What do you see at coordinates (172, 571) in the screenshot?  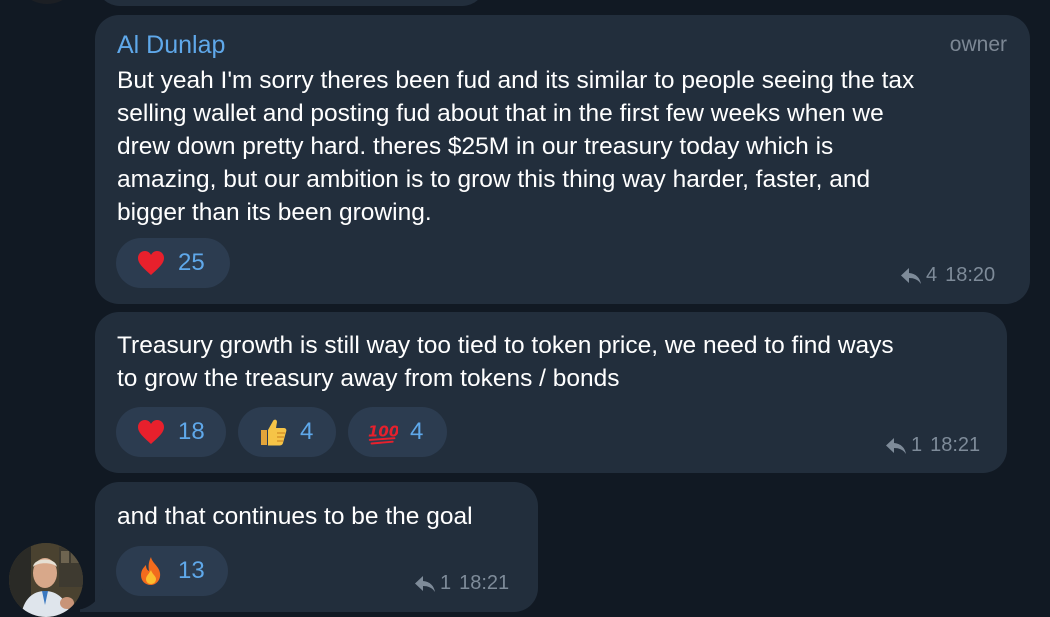 I see `reaction-fire: 13` at bounding box center [172, 571].